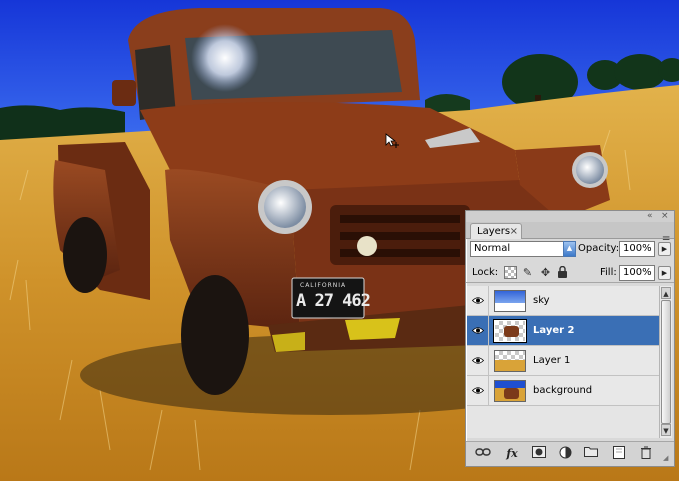  I want to click on group-folder-icon, so click(591, 454).